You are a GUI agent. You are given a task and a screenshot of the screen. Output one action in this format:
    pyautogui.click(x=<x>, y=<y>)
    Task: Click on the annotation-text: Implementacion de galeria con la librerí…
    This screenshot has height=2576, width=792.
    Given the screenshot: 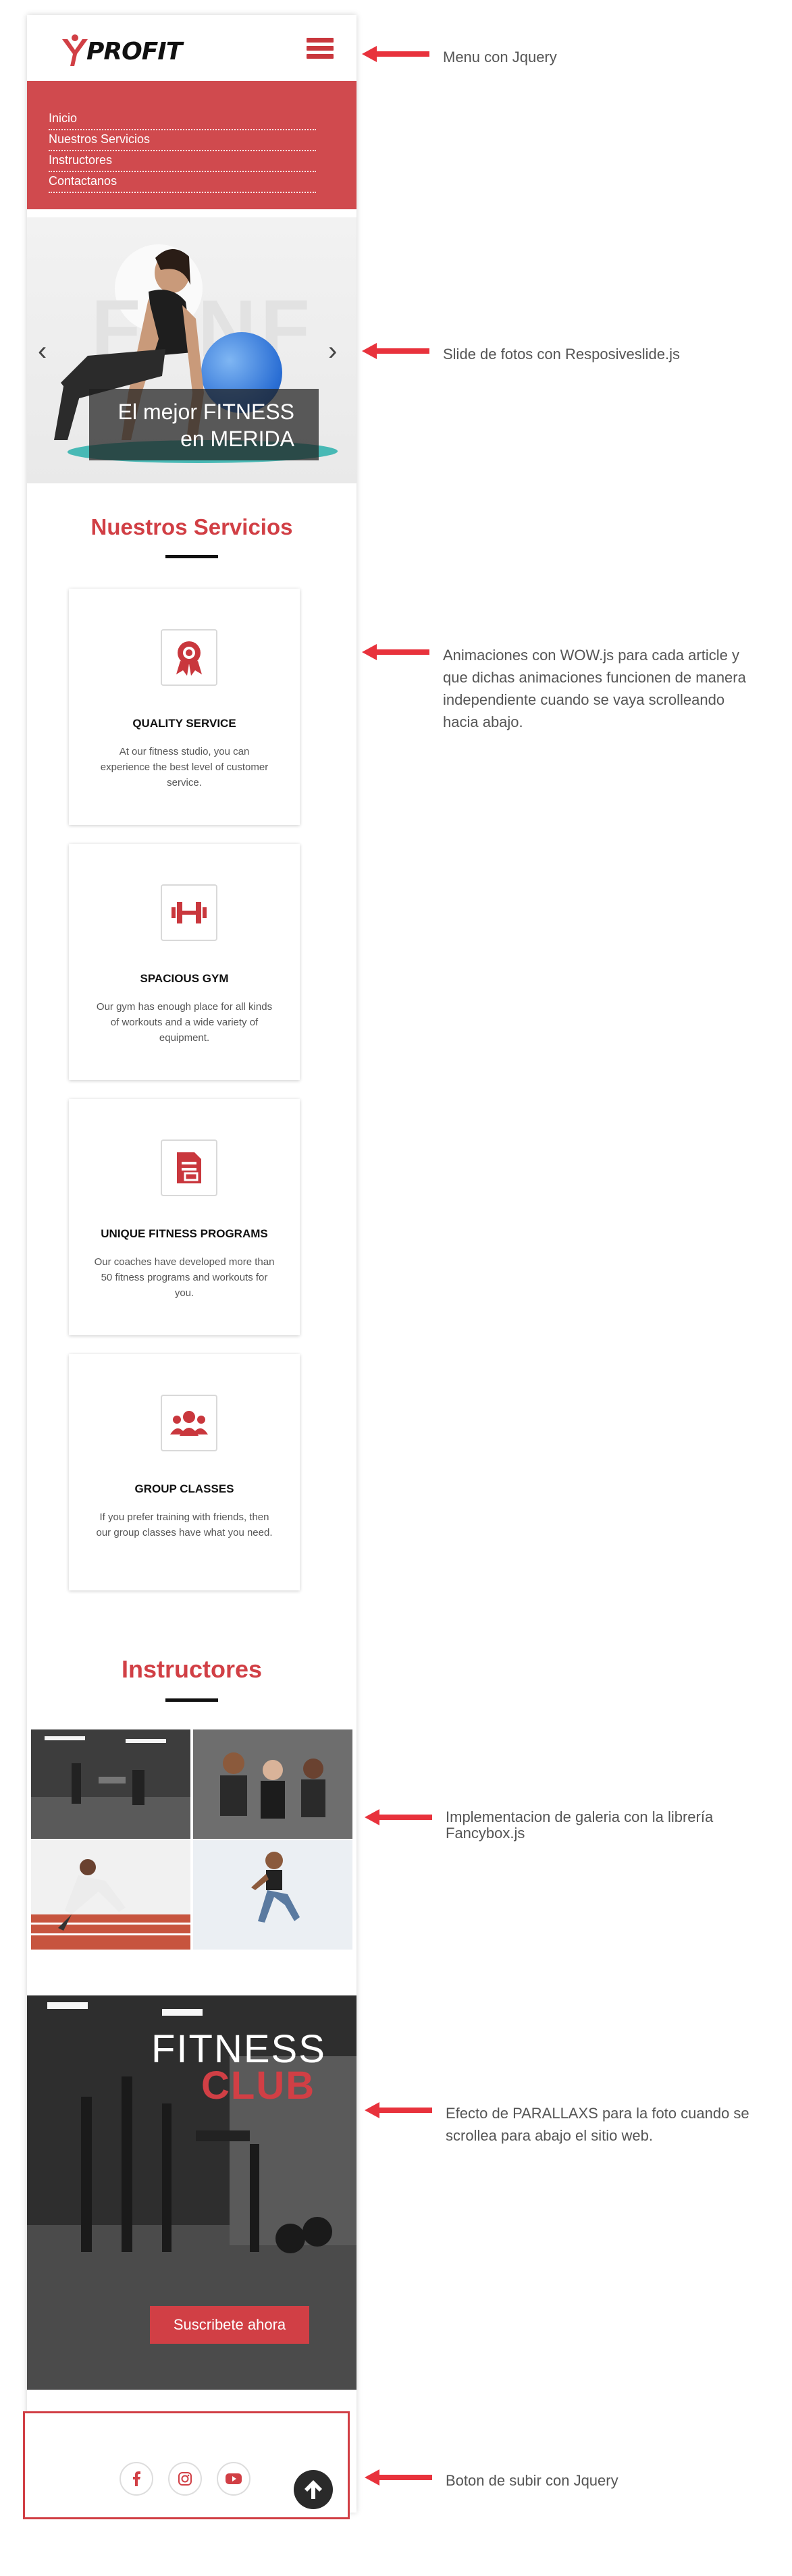 What is the action you would take?
    pyautogui.click(x=580, y=1825)
    